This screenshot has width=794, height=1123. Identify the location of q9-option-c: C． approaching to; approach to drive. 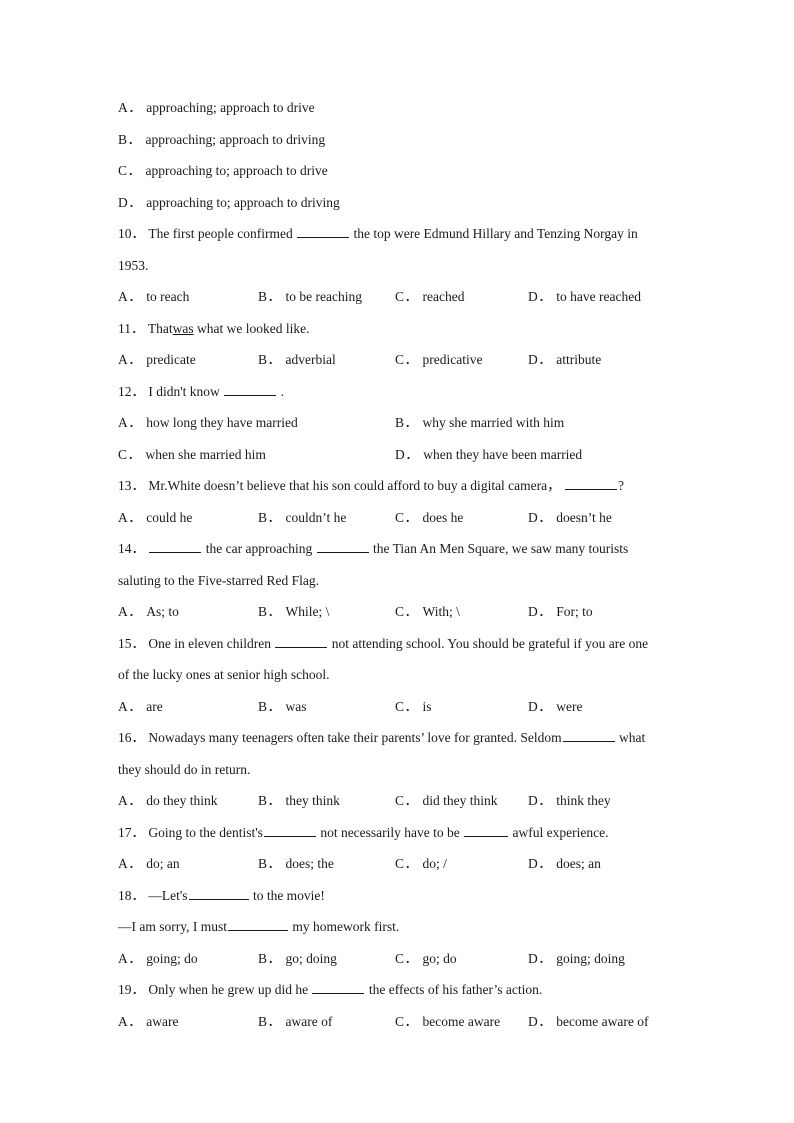
(398, 170).